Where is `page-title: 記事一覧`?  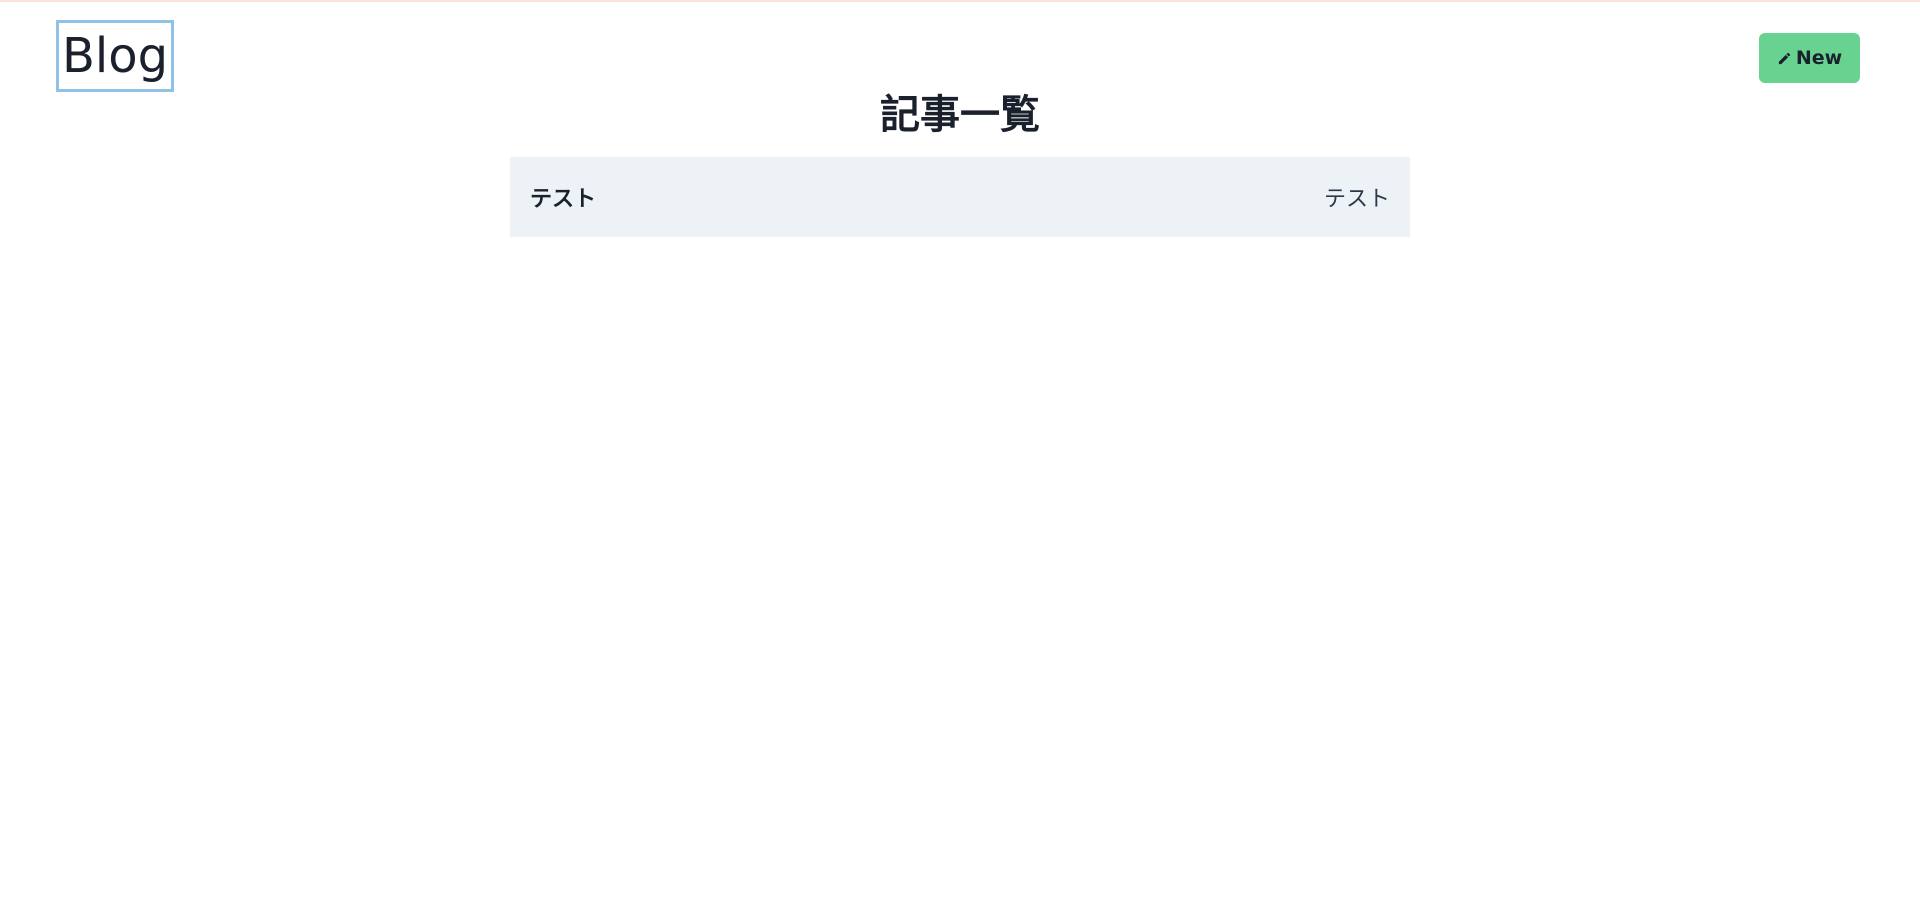 page-title: 記事一覧 is located at coordinates (960, 115).